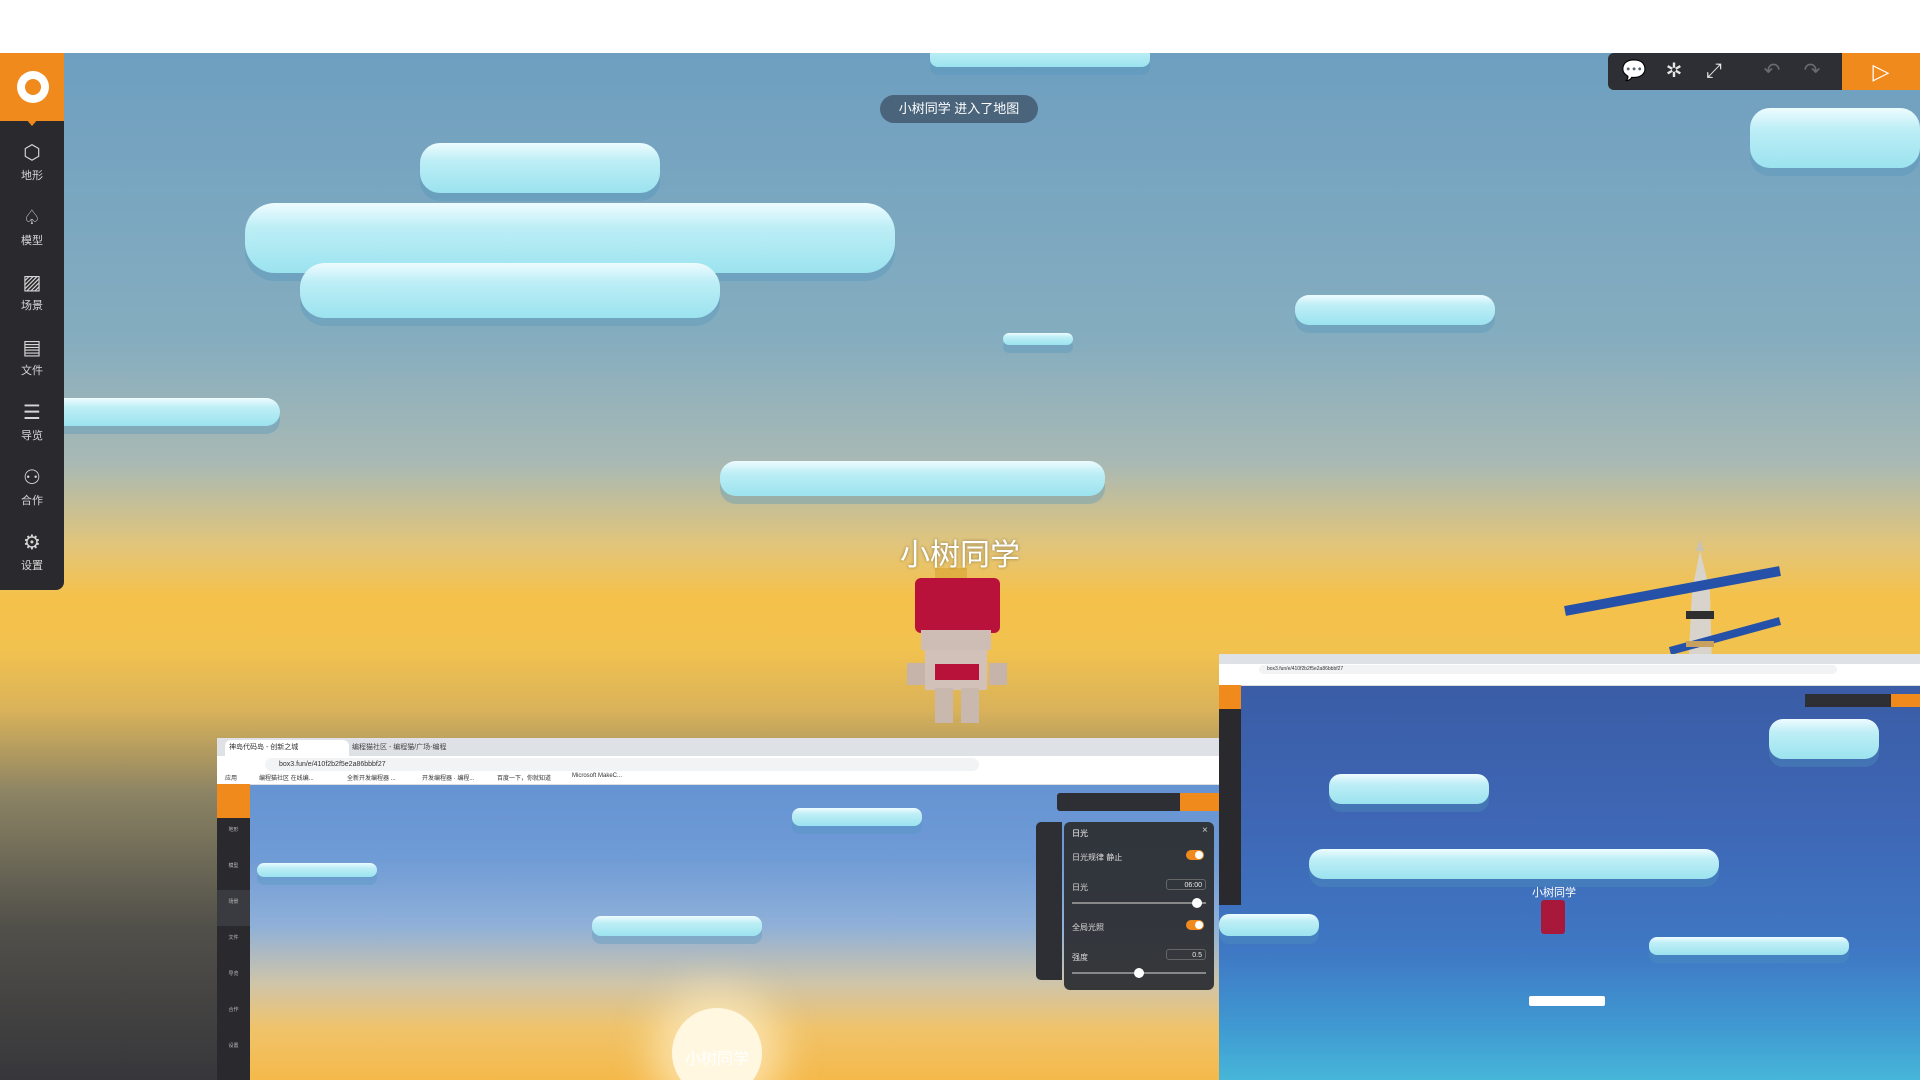 This screenshot has width=1920, height=1080. Describe the element at coordinates (233, 908) in the screenshot. I see `inner-sidebar-item: 场景` at that location.